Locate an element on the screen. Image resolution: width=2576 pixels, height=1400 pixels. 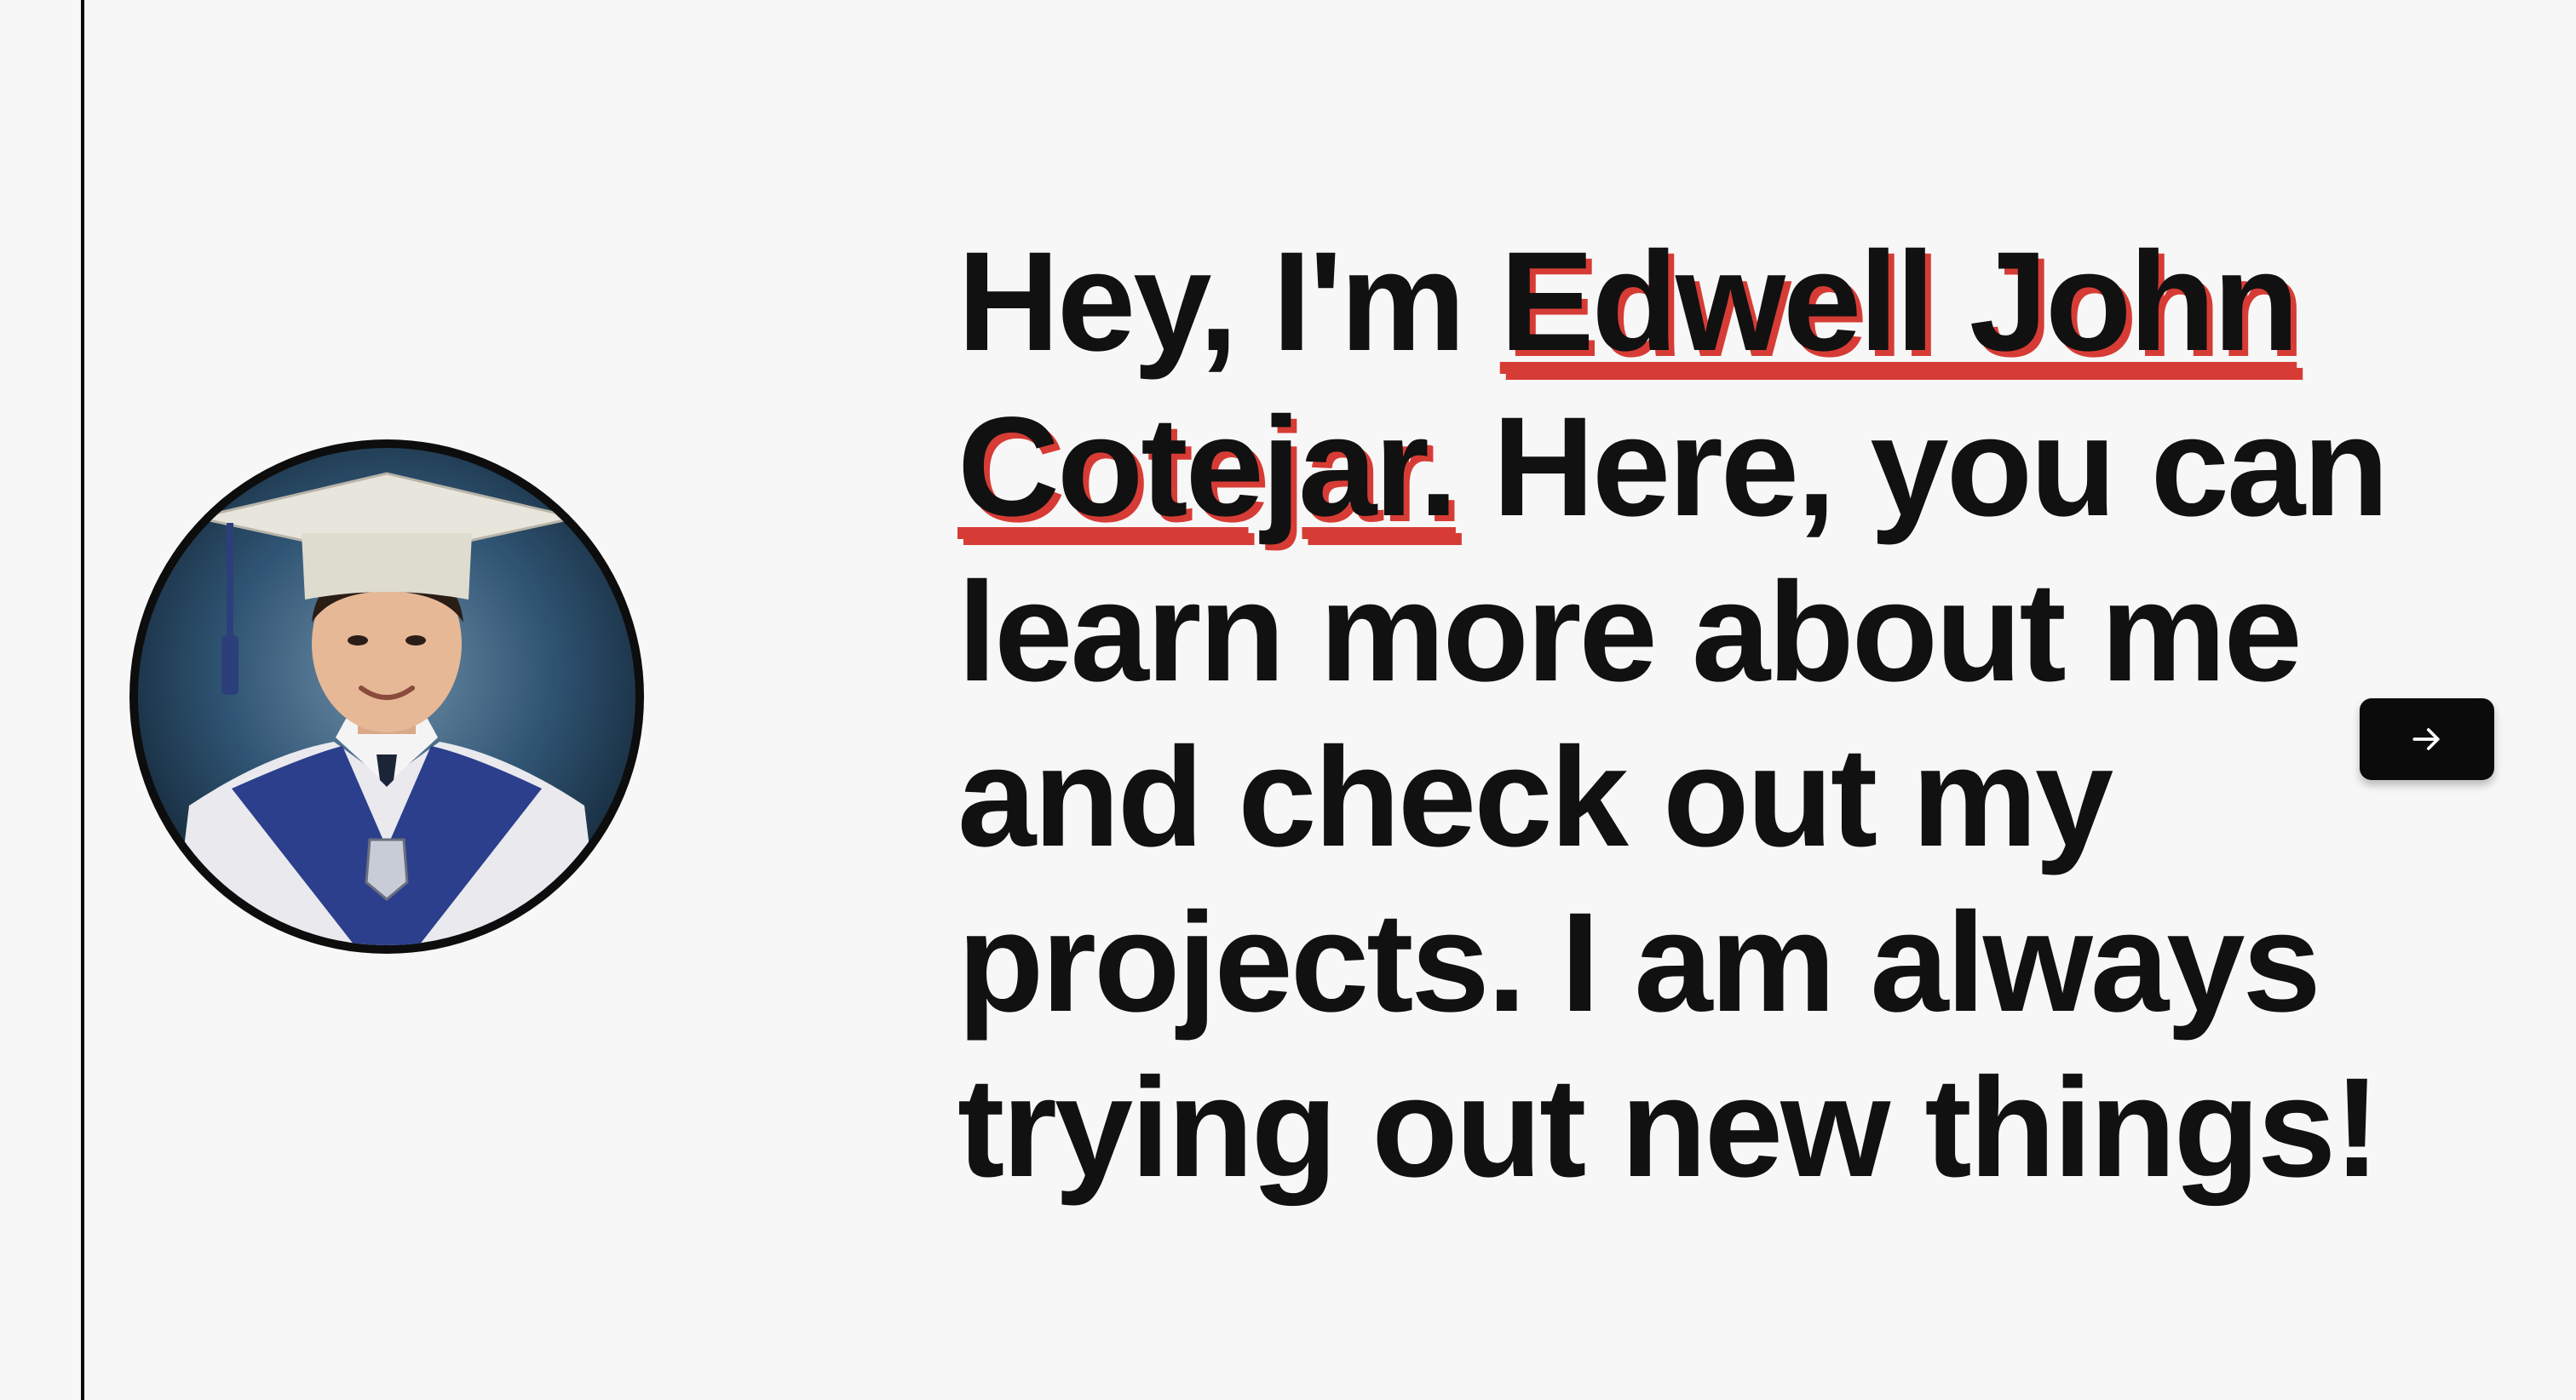
vertical-divider is located at coordinates (83, 700).